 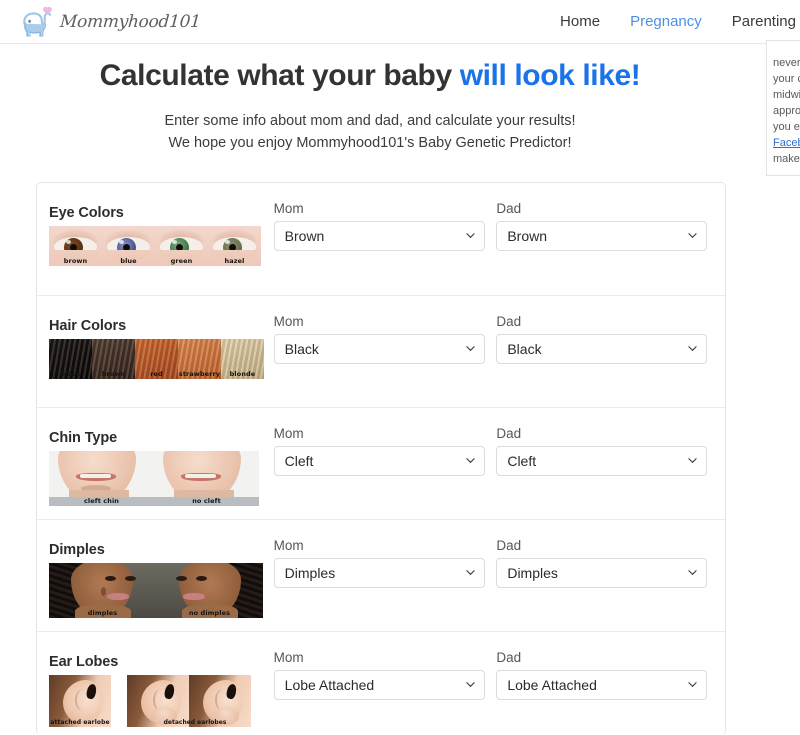 What do you see at coordinates (199, 359) in the screenshot?
I see `hair-swatch-strawberry: strawberry` at bounding box center [199, 359].